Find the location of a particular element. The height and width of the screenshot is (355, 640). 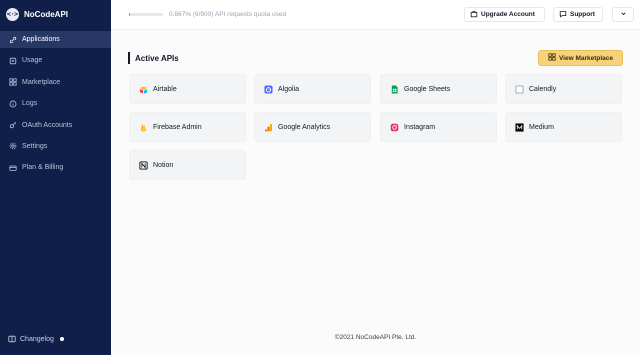

algolia-icon is located at coordinates (268, 89).